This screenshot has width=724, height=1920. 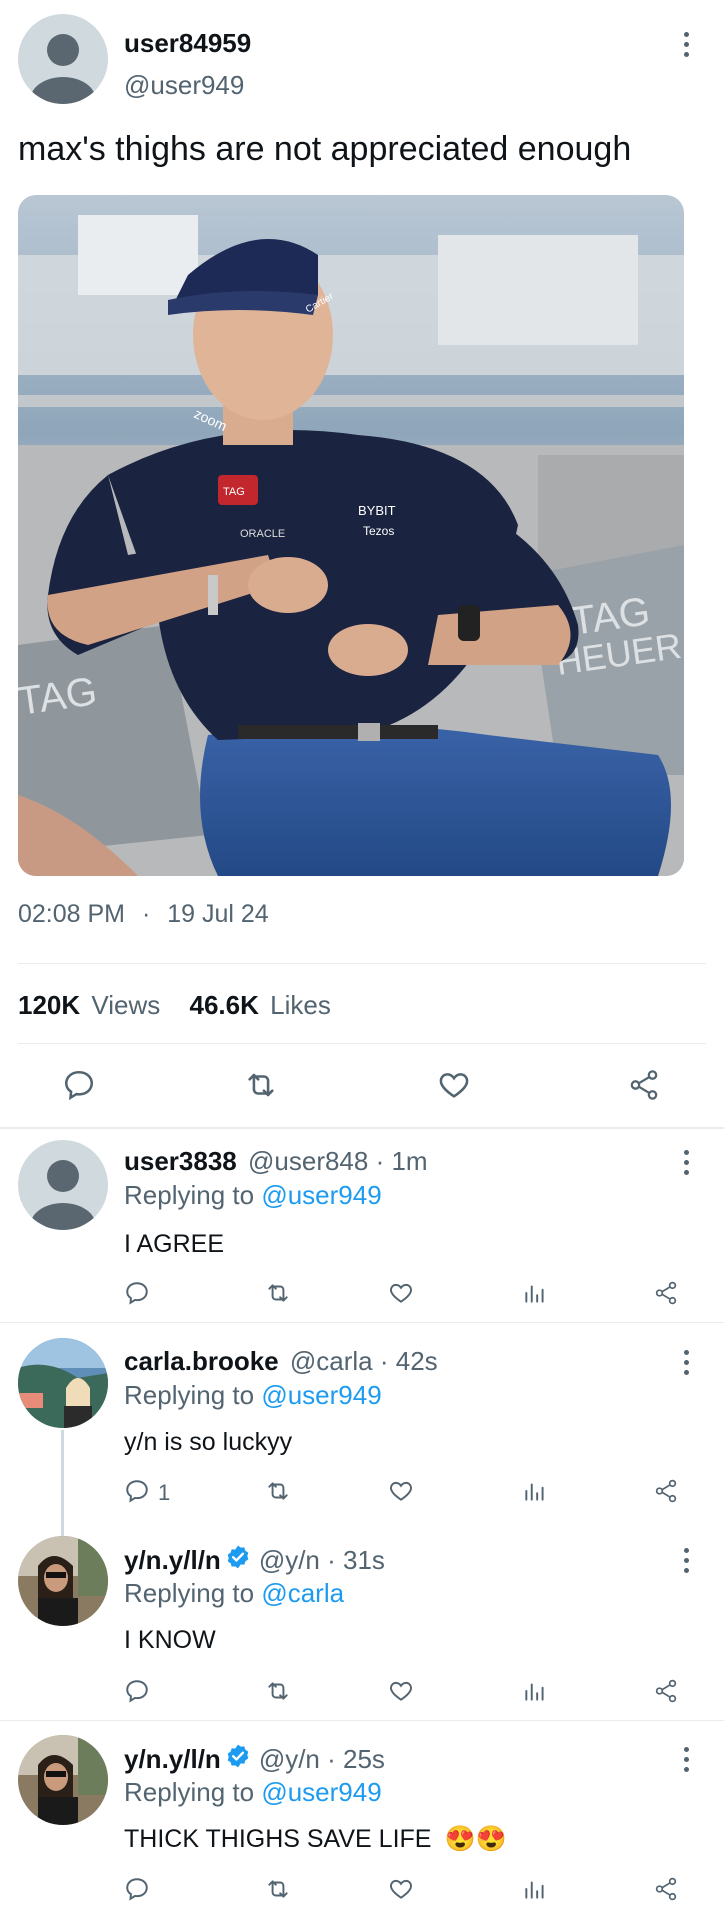 I want to click on author-name: user84959, so click(x=187, y=43).